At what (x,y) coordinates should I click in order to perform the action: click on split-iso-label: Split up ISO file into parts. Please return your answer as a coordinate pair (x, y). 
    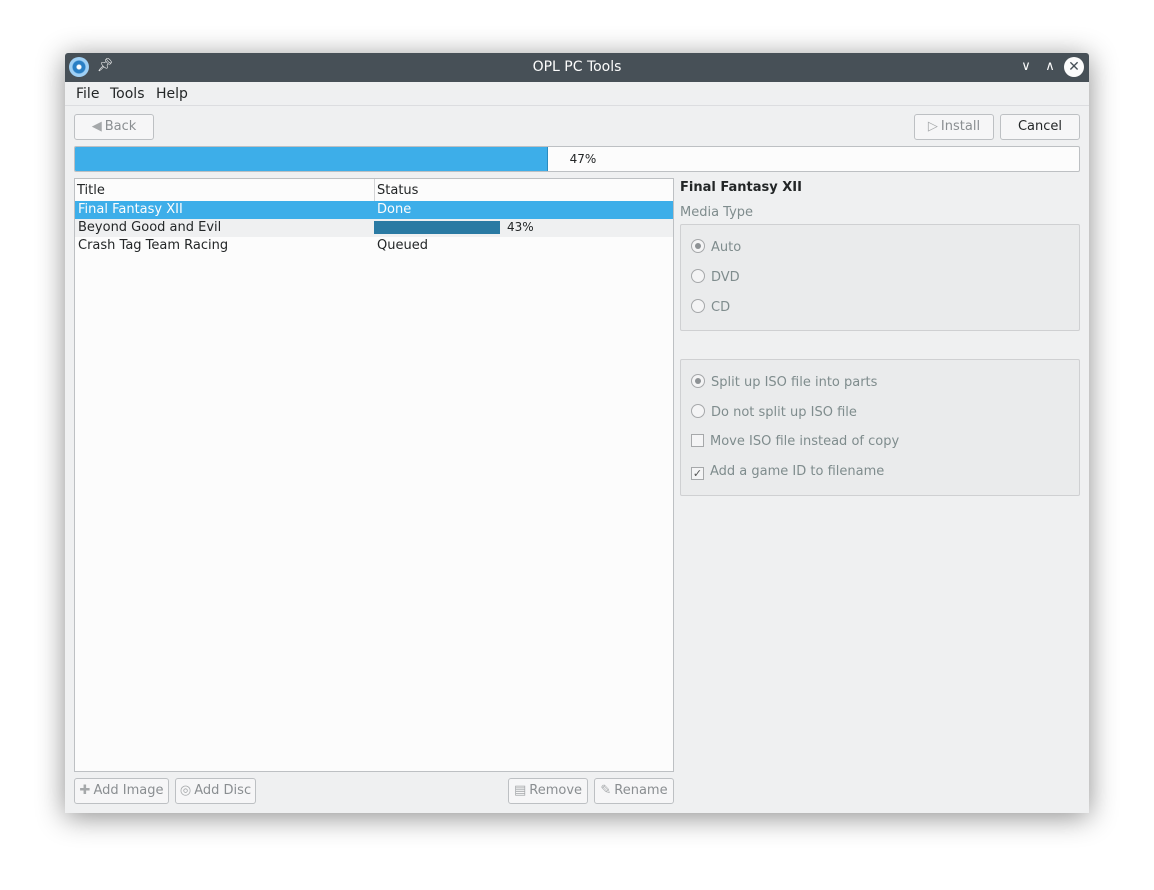
    Looking at the image, I should click on (794, 382).